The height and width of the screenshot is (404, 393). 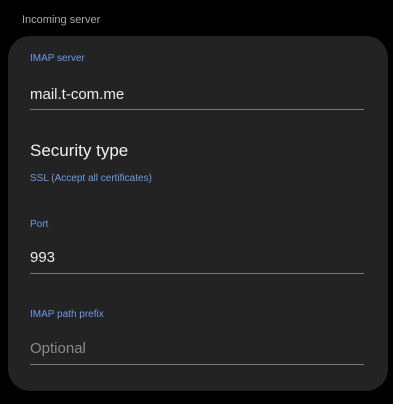 What do you see at coordinates (61, 20) in the screenshot?
I see `section-header-incoming-server: Incoming server` at bounding box center [61, 20].